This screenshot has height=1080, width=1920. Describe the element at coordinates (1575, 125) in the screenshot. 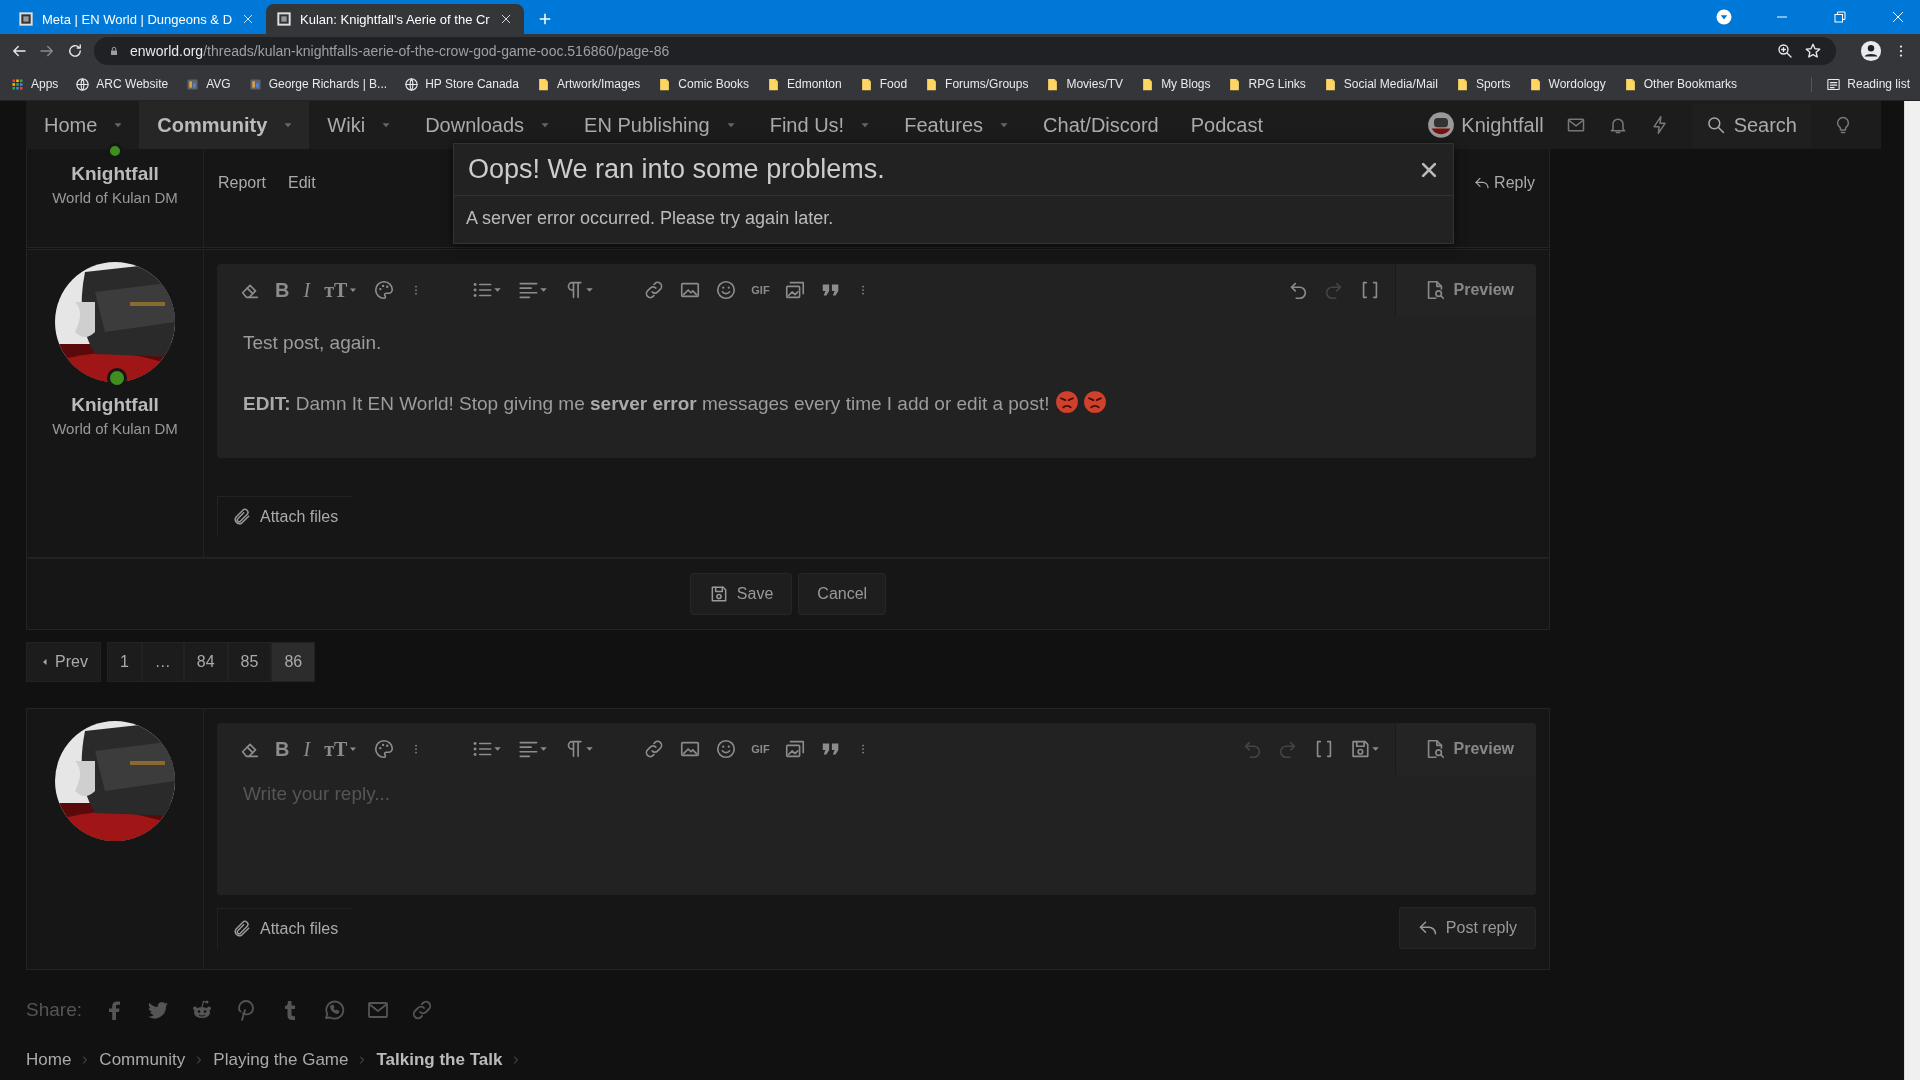

I see `mail-icon` at that location.